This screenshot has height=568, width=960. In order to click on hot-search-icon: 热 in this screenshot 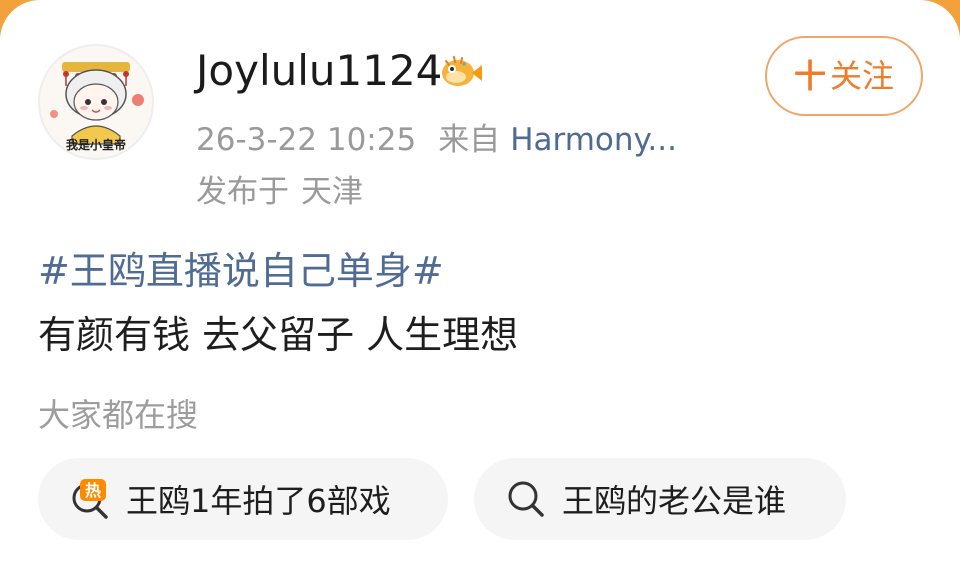, I will do `click(90, 499)`.